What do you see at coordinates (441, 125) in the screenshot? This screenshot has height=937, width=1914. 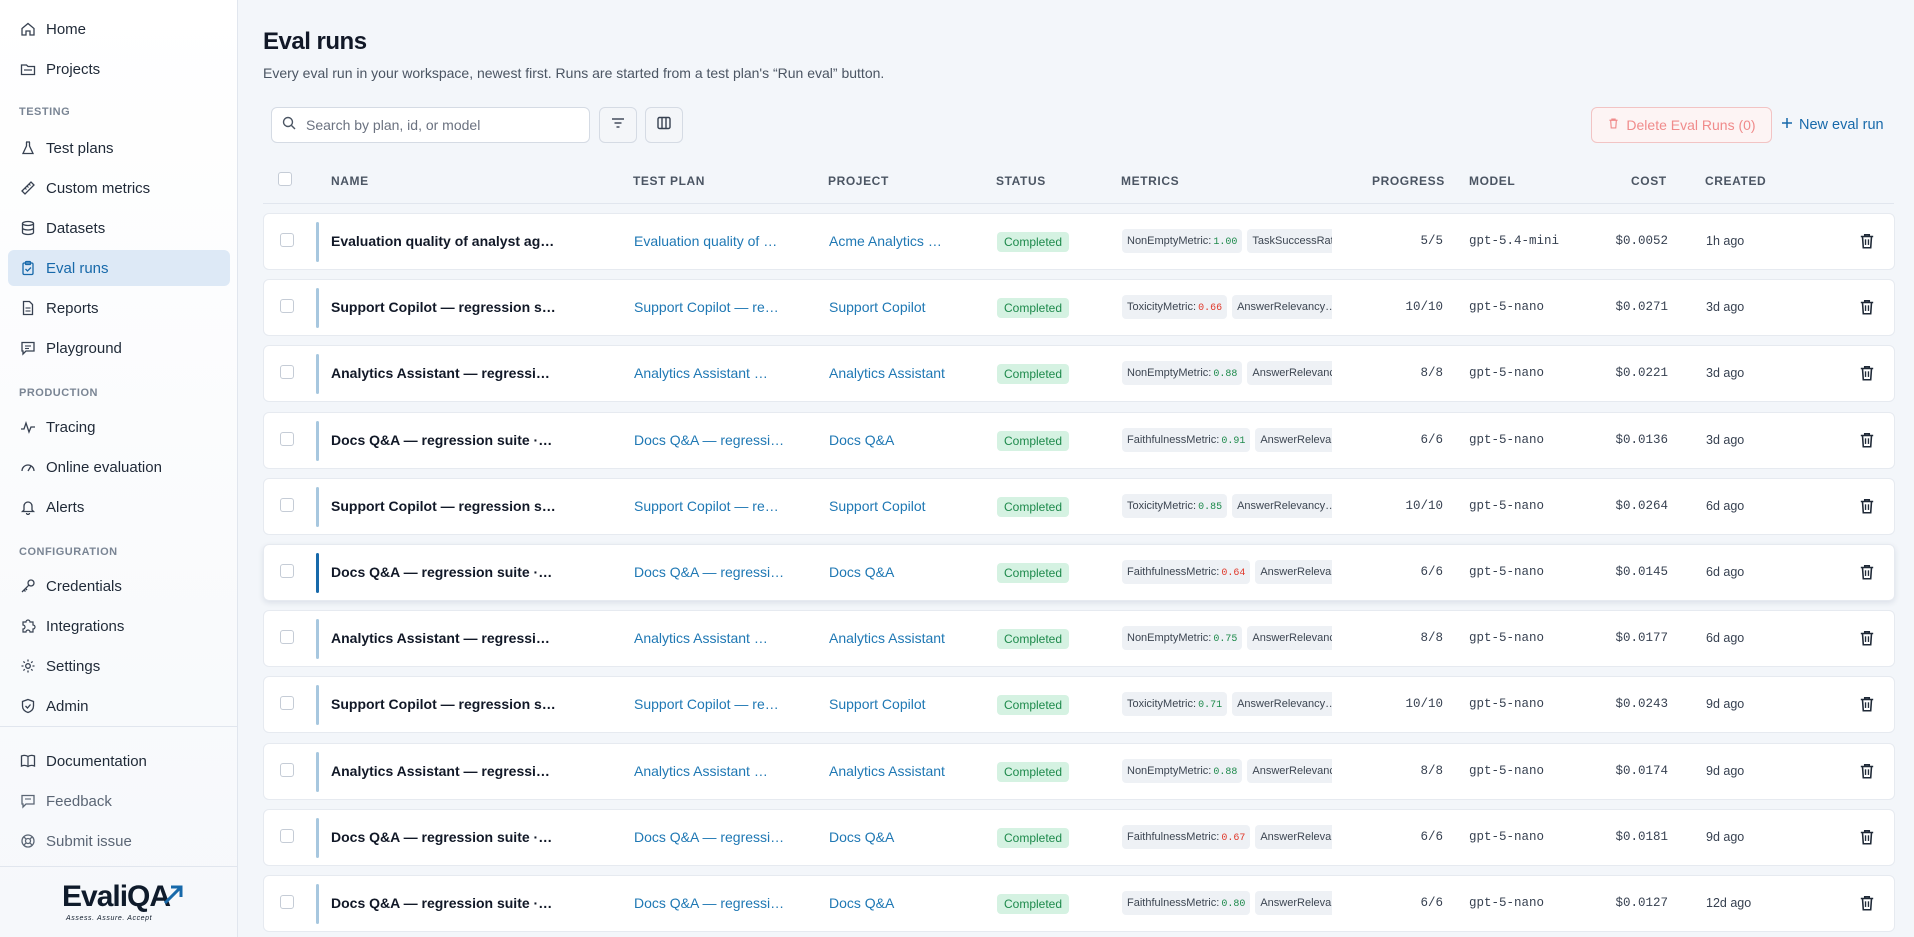 I see `search-input` at bounding box center [441, 125].